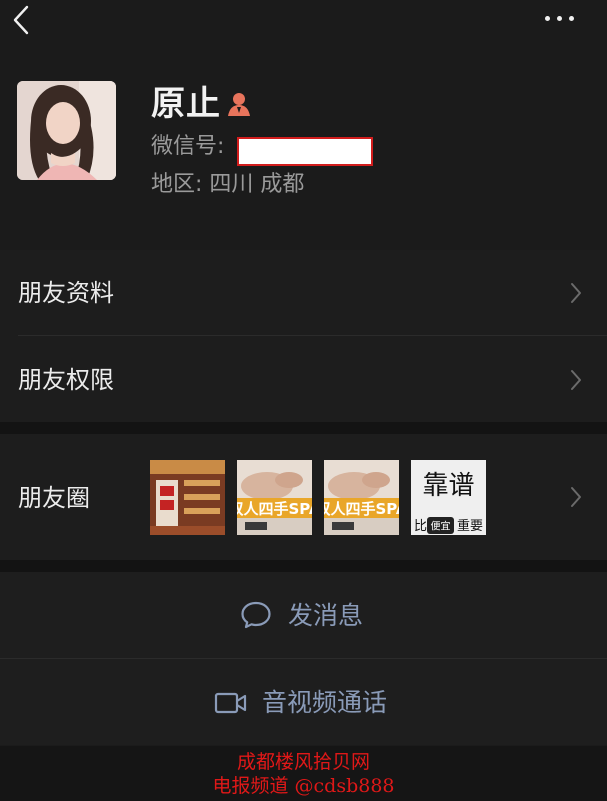 The height and width of the screenshot is (801, 607). What do you see at coordinates (187, 497) in the screenshot?
I see `moment-thumbnail` at bounding box center [187, 497].